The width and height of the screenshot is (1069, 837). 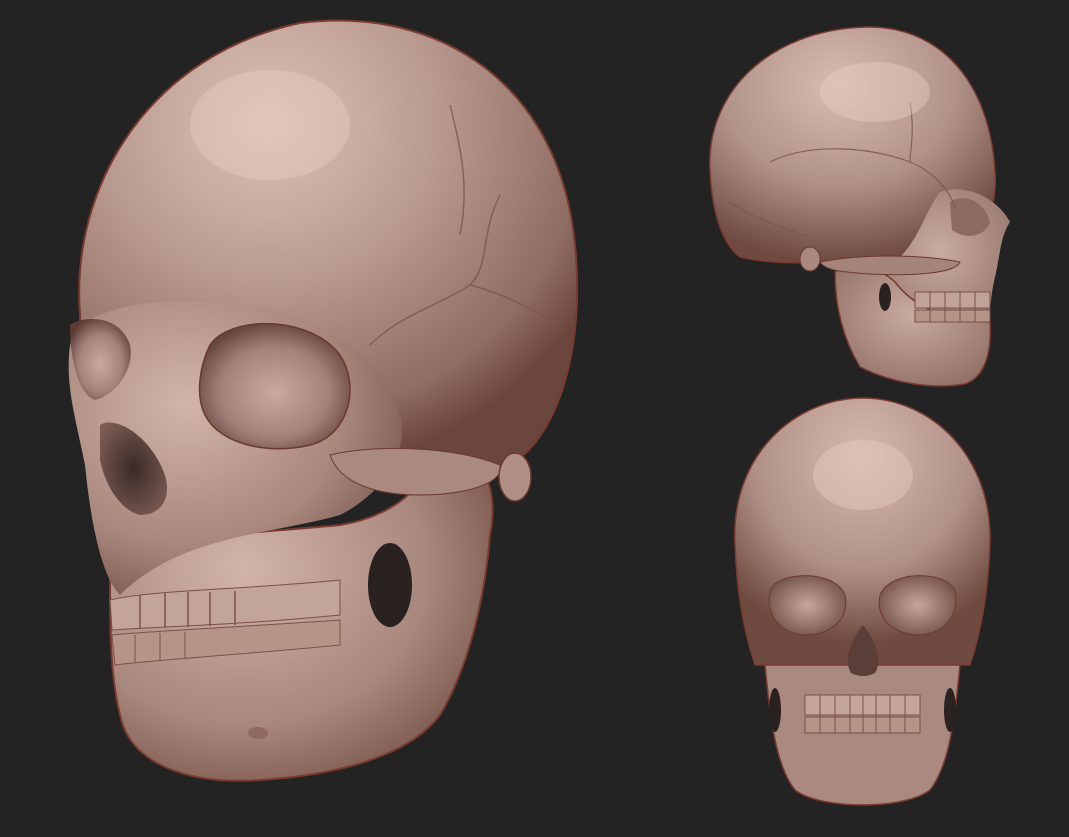 I want to click on mastoid-process, so click(x=515, y=477).